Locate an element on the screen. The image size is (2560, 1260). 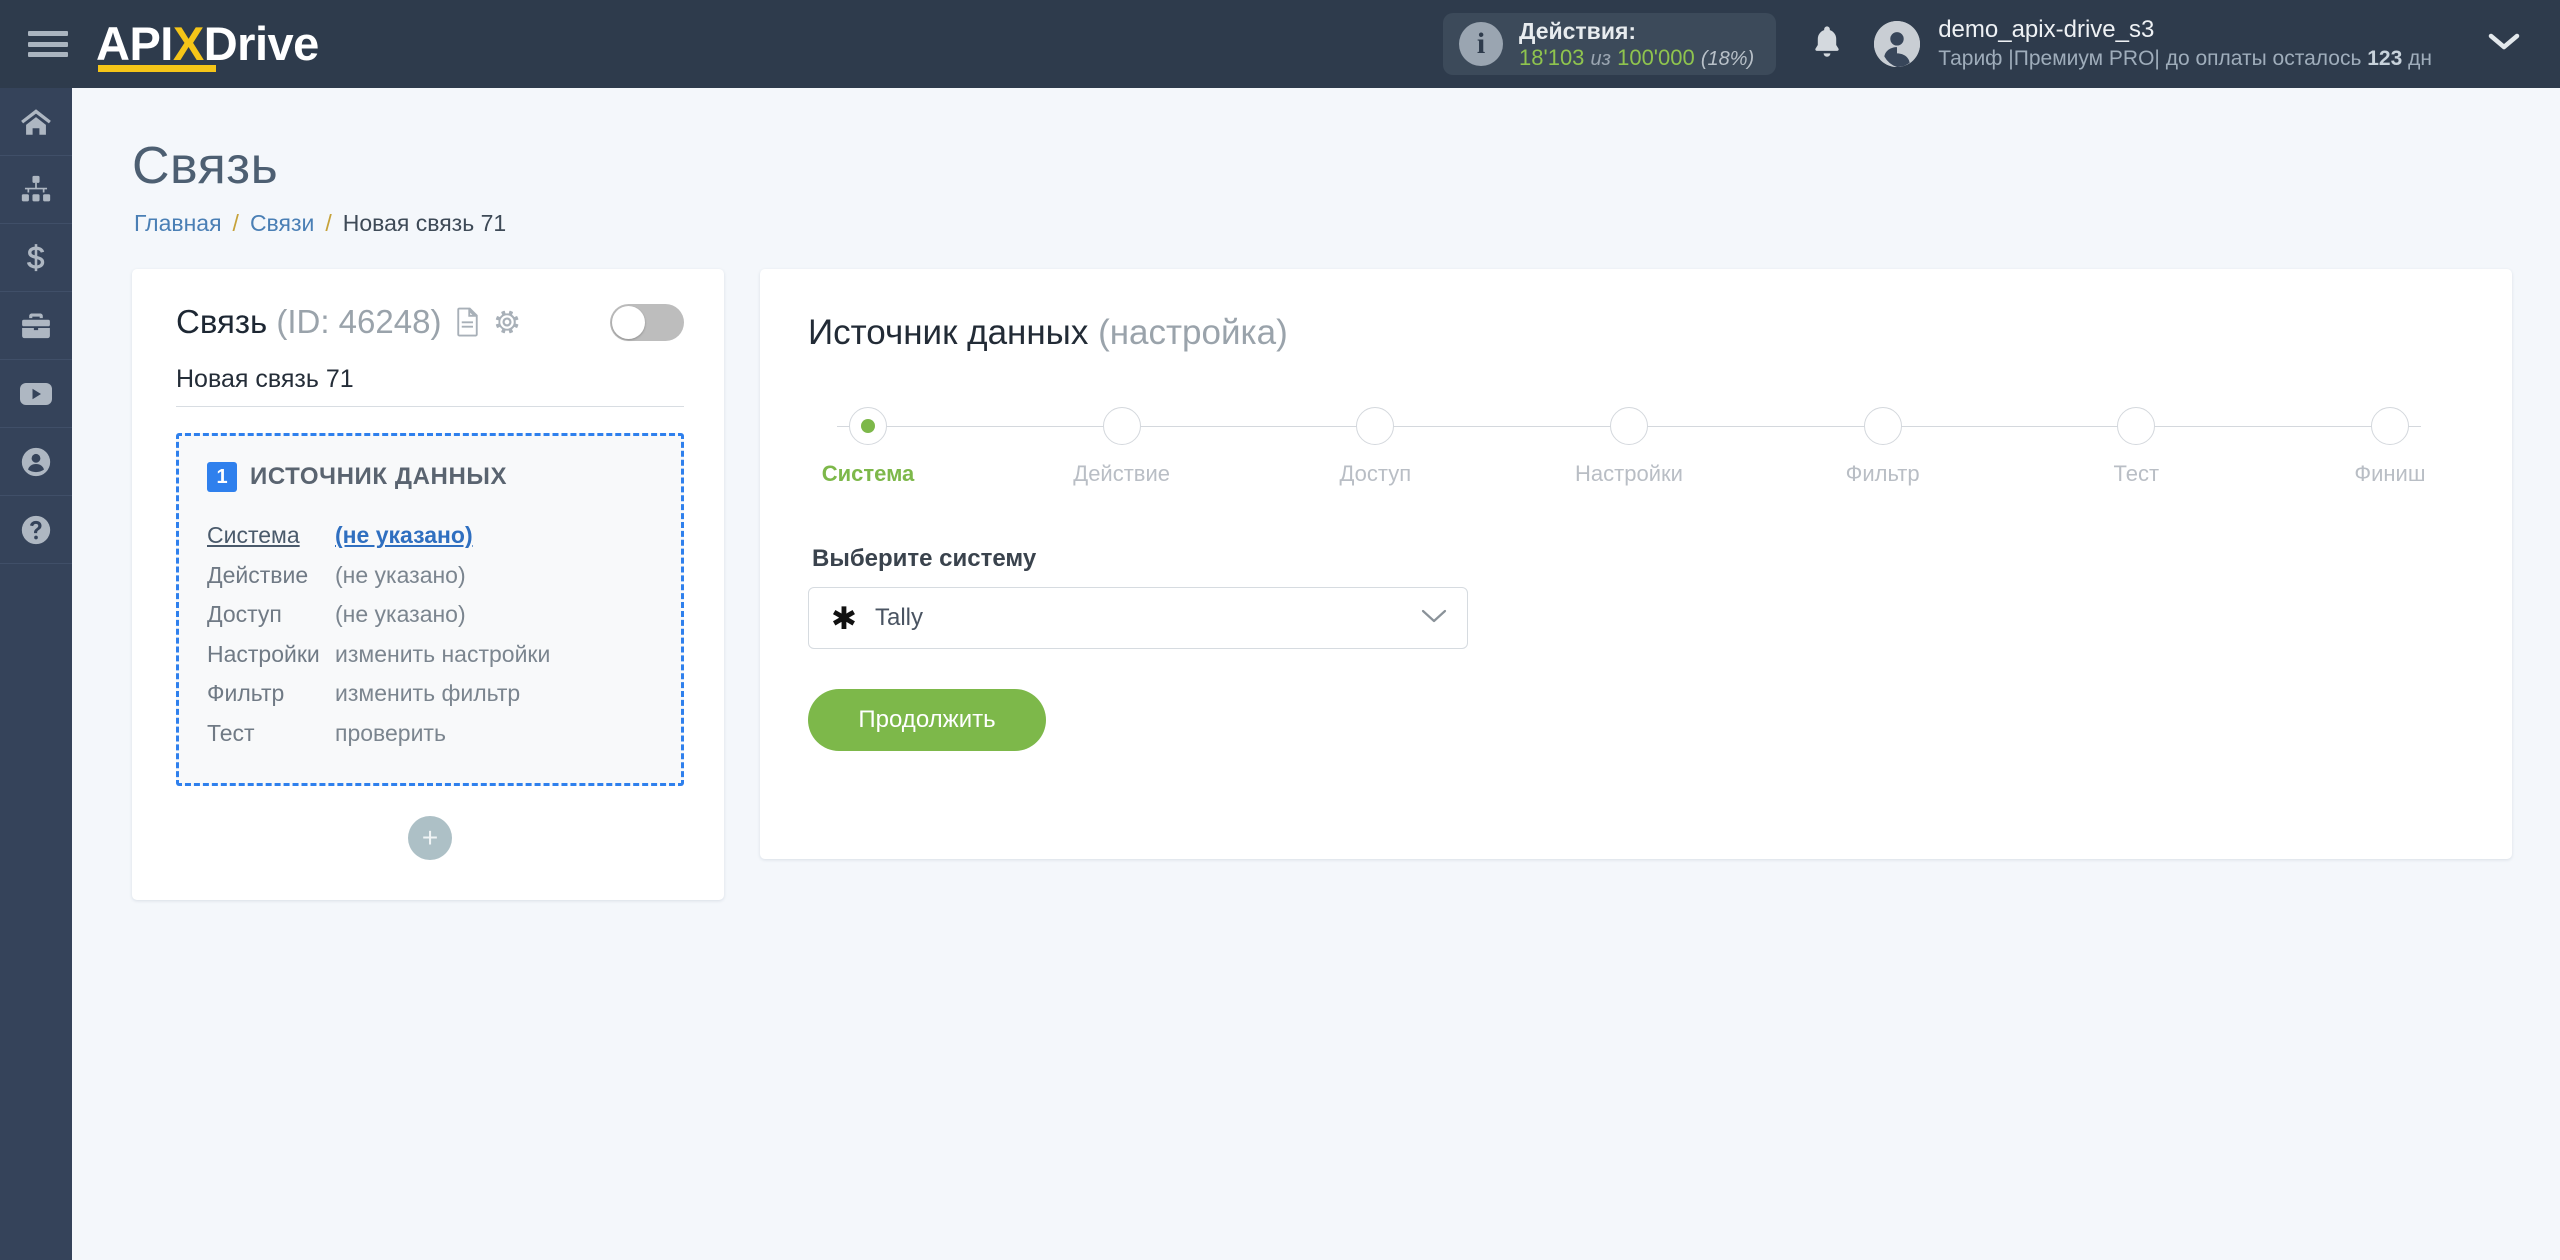
chevron-down-icon is located at coordinates (1434, 618).